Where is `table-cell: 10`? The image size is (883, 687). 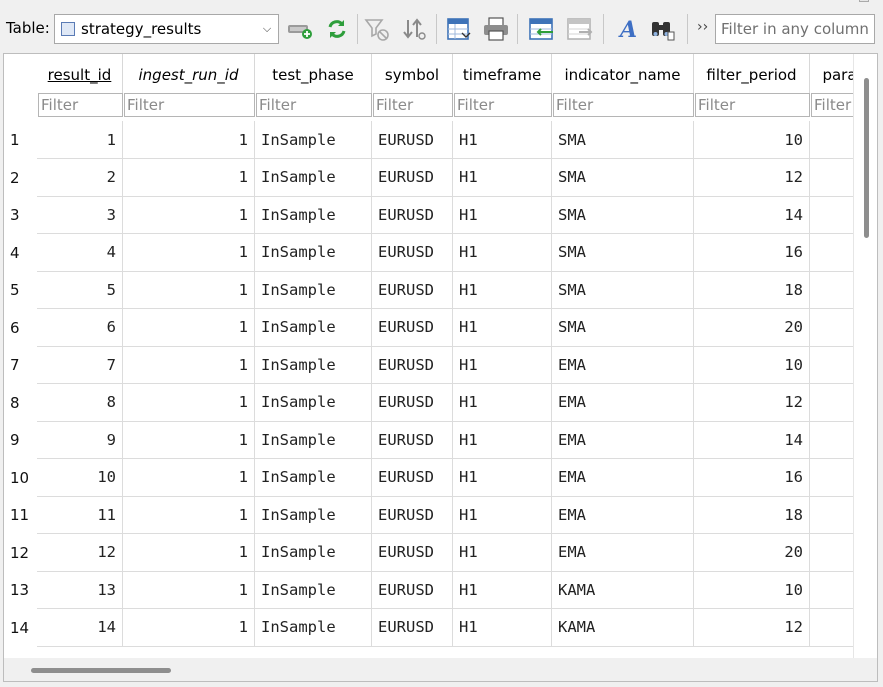 table-cell: 10 is located at coordinates (80, 477).